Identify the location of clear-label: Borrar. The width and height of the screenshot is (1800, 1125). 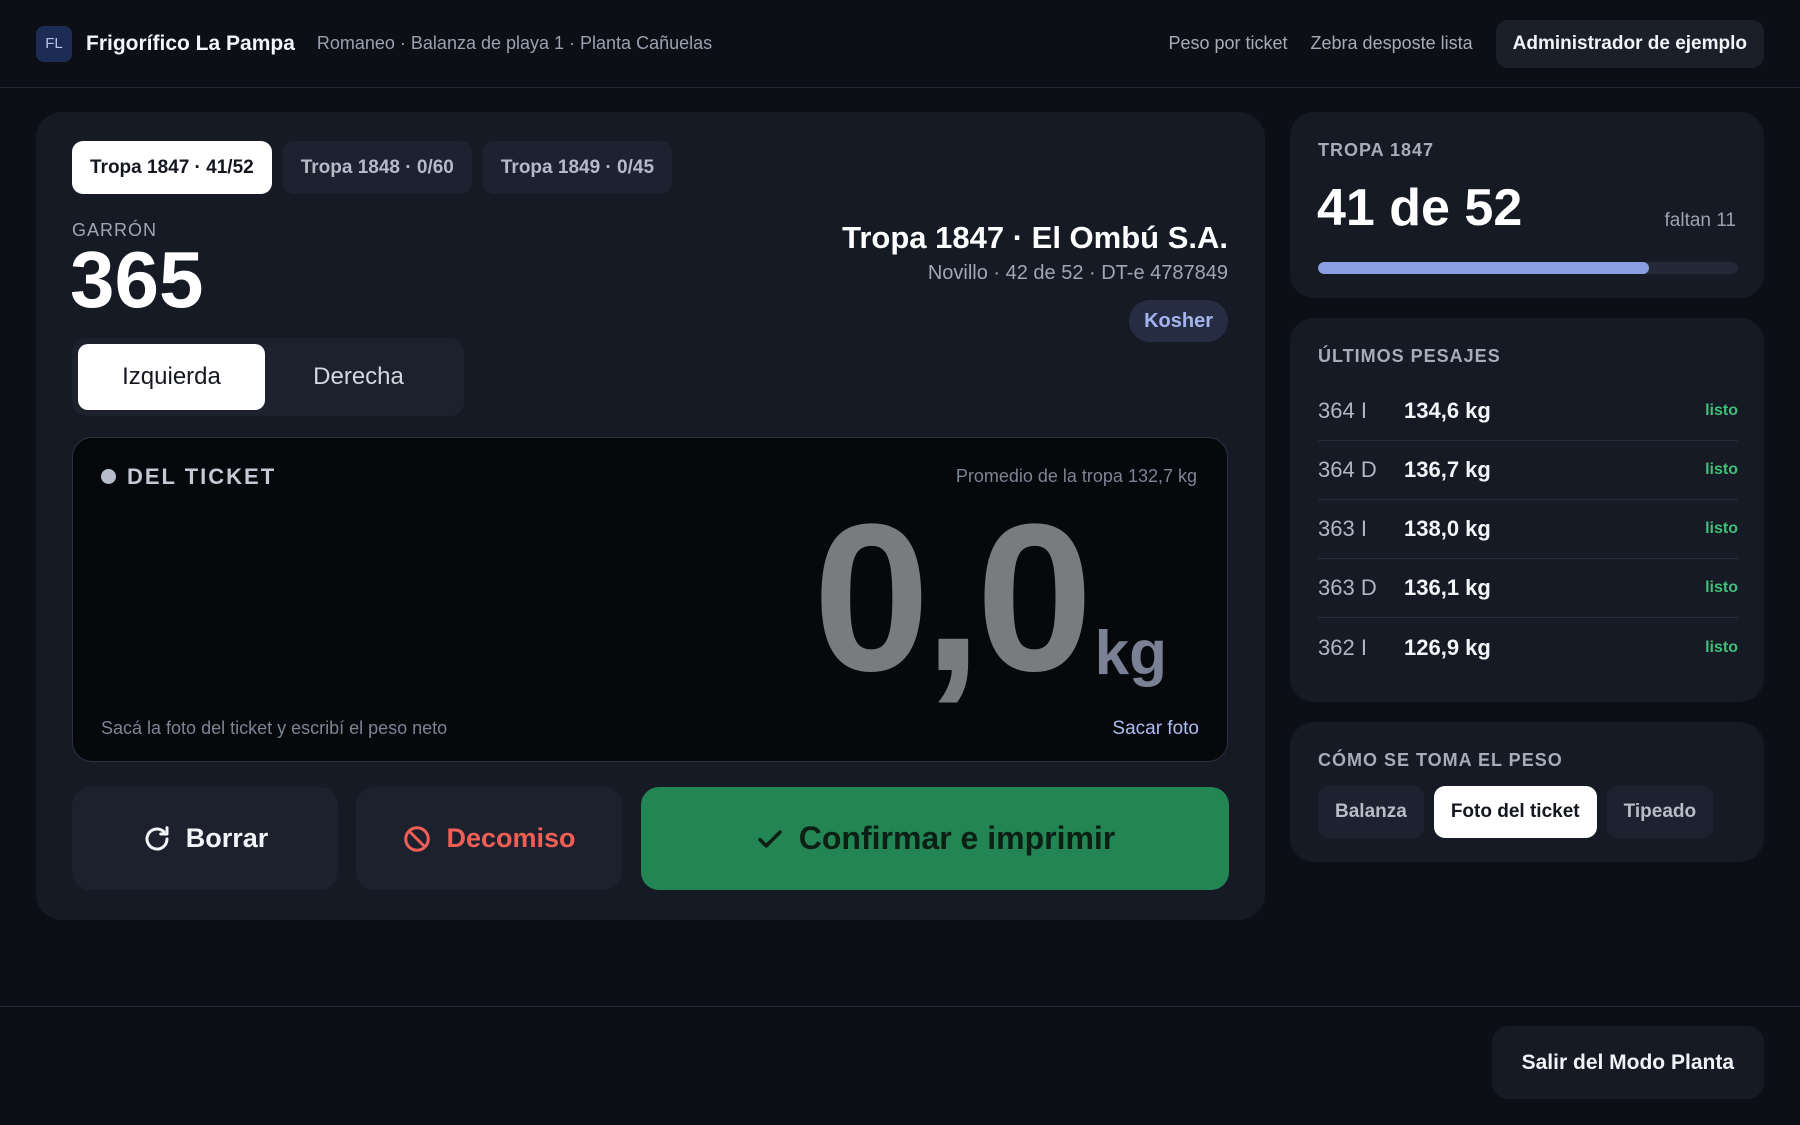
(227, 838).